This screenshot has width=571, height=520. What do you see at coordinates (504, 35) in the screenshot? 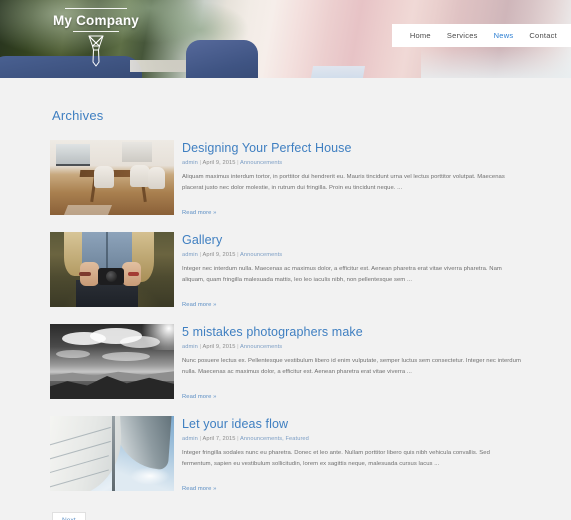
I see `nav-item-news: News` at bounding box center [504, 35].